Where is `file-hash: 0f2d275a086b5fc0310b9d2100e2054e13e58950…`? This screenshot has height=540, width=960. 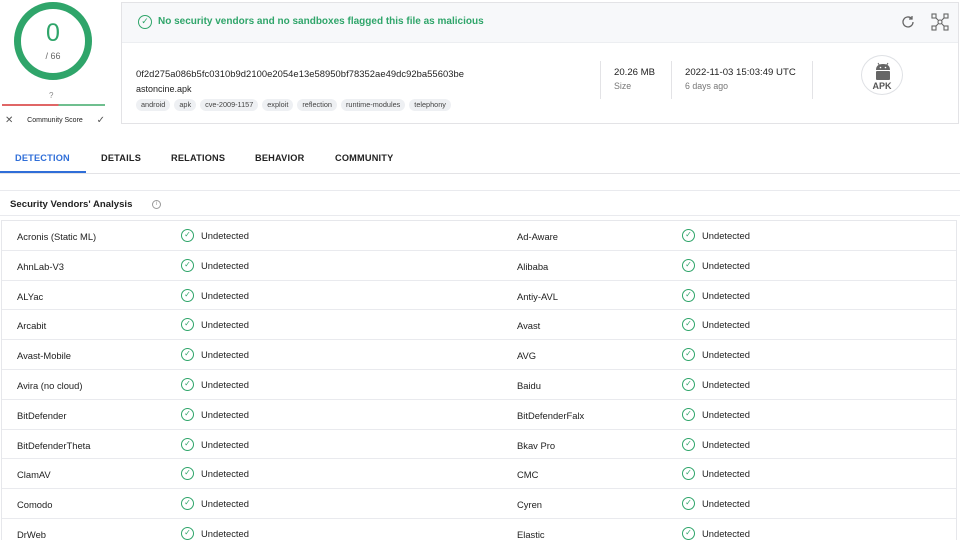
file-hash: 0f2d275a086b5fc0310b9d2100e2054e13e58950… is located at coordinates (300, 73).